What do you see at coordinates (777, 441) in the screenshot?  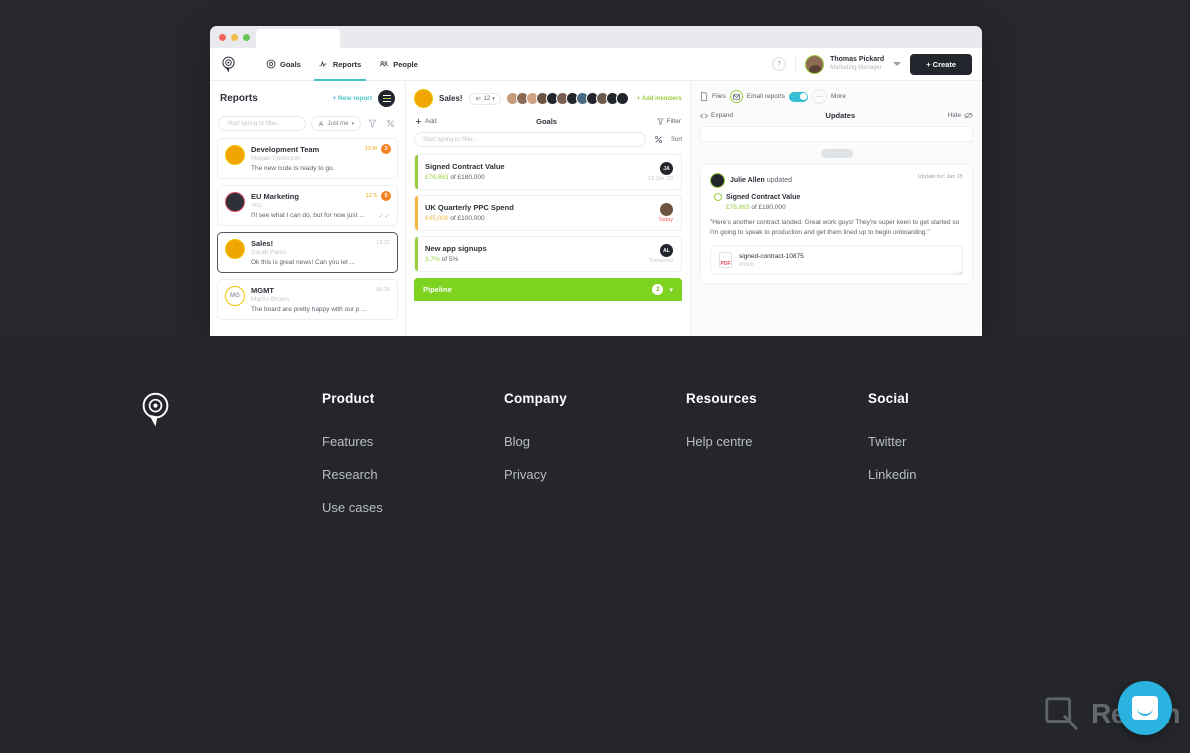 I see `footer-link-help-centre: Help centre` at bounding box center [777, 441].